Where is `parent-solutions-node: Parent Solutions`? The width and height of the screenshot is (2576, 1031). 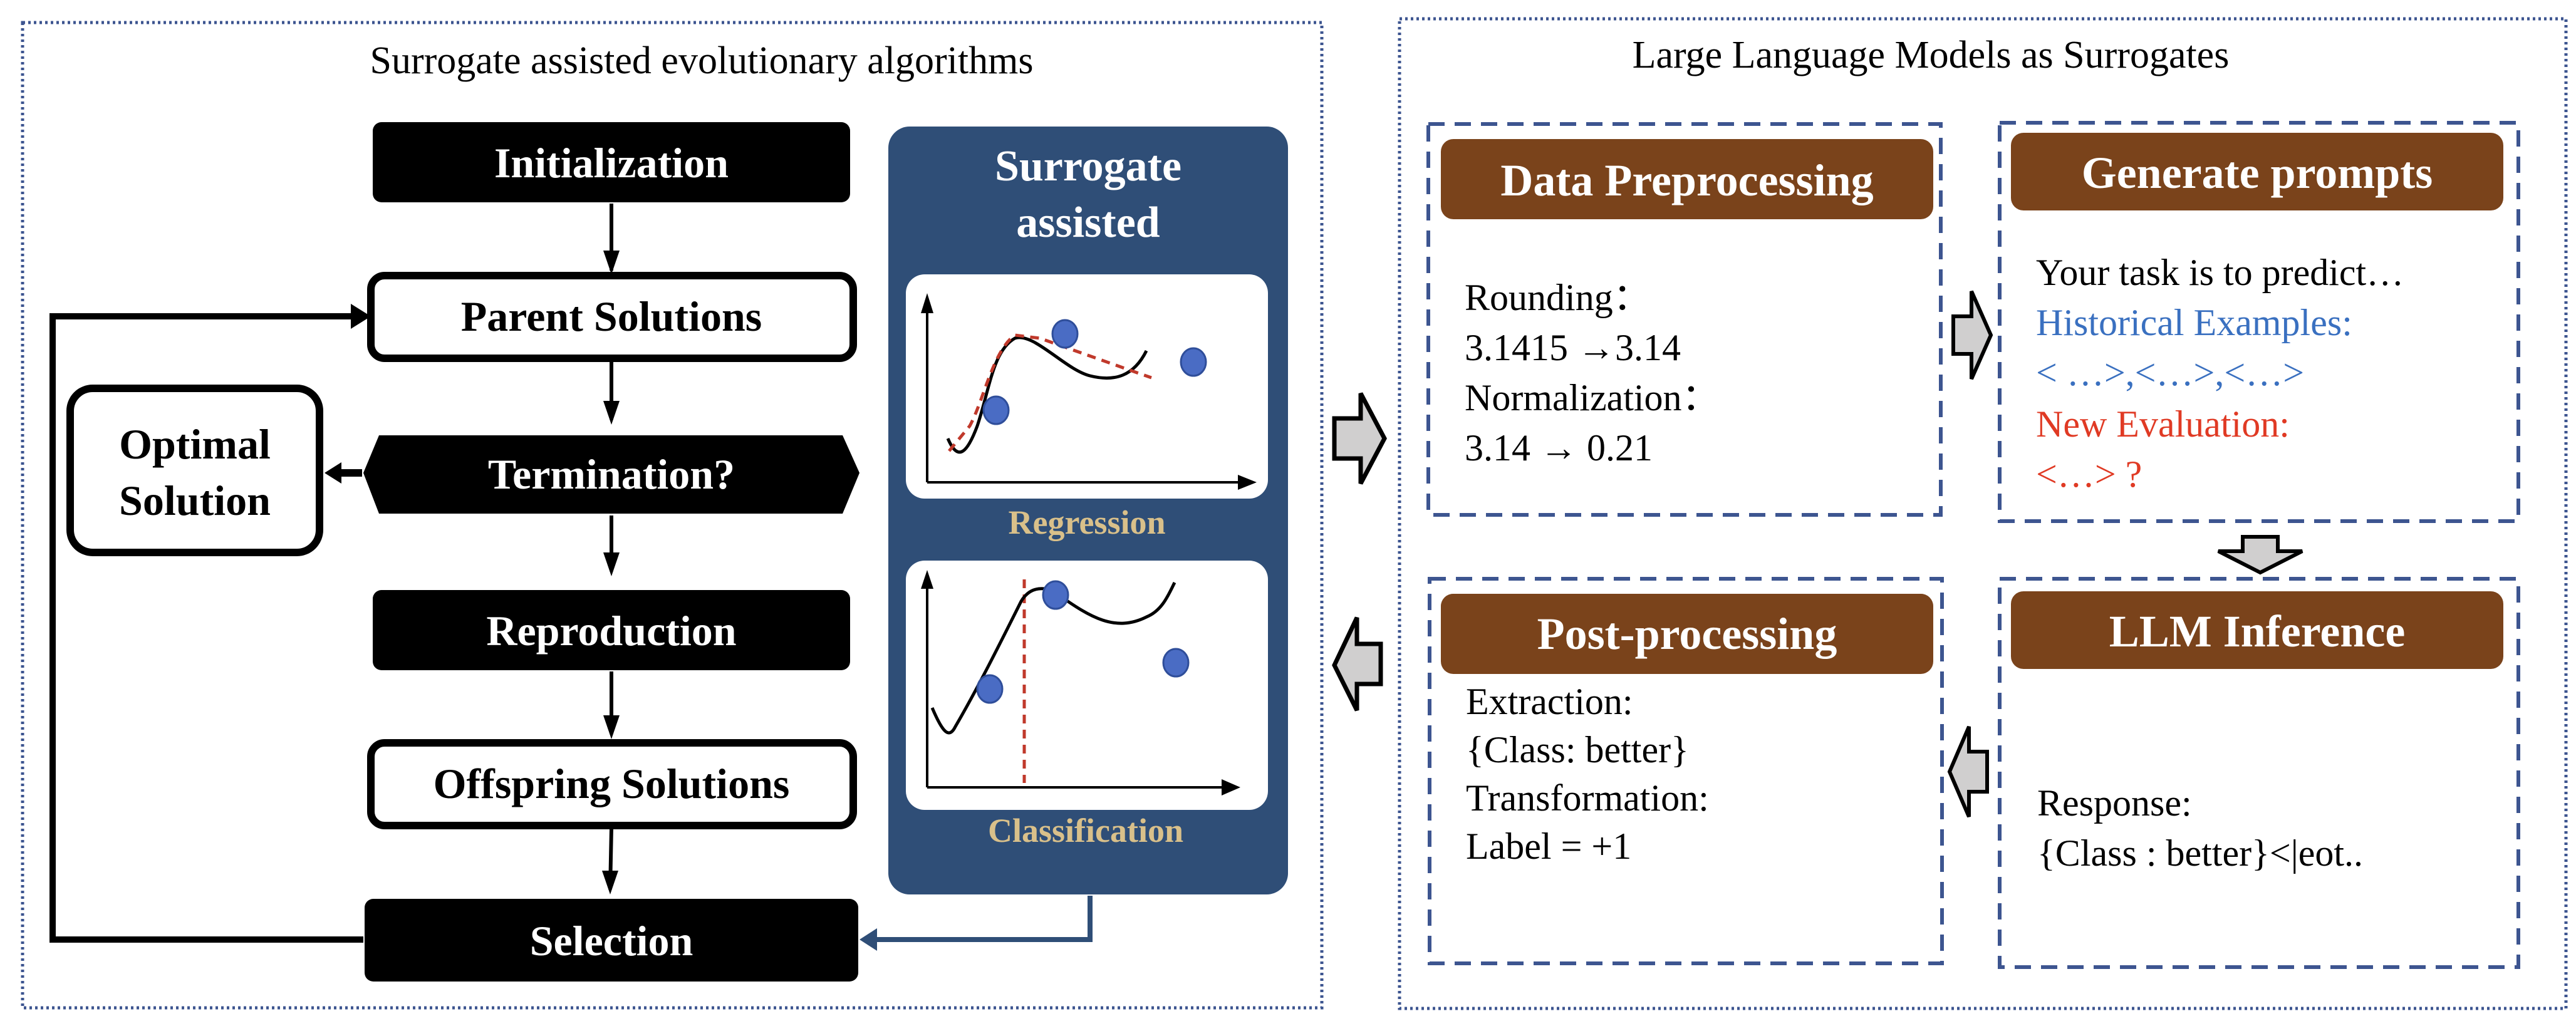
parent-solutions-node: Parent Solutions is located at coordinates (612, 317).